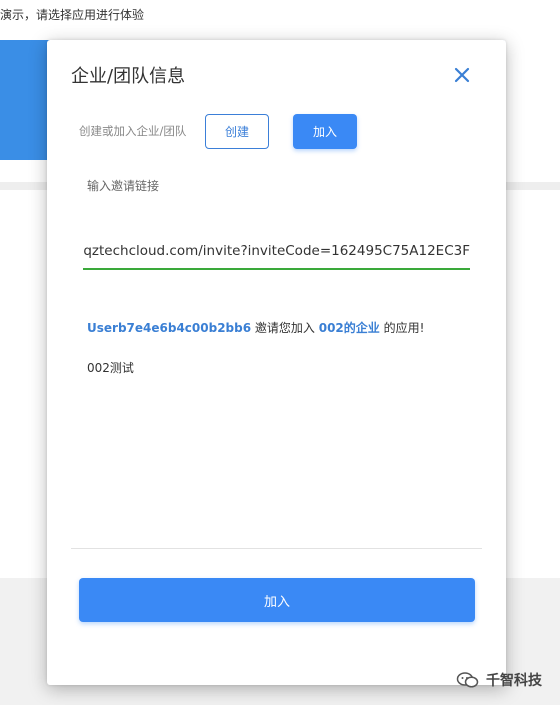 The width and height of the screenshot is (560, 705). What do you see at coordinates (514, 681) in the screenshot?
I see `watermark-text: 千智科技` at bounding box center [514, 681].